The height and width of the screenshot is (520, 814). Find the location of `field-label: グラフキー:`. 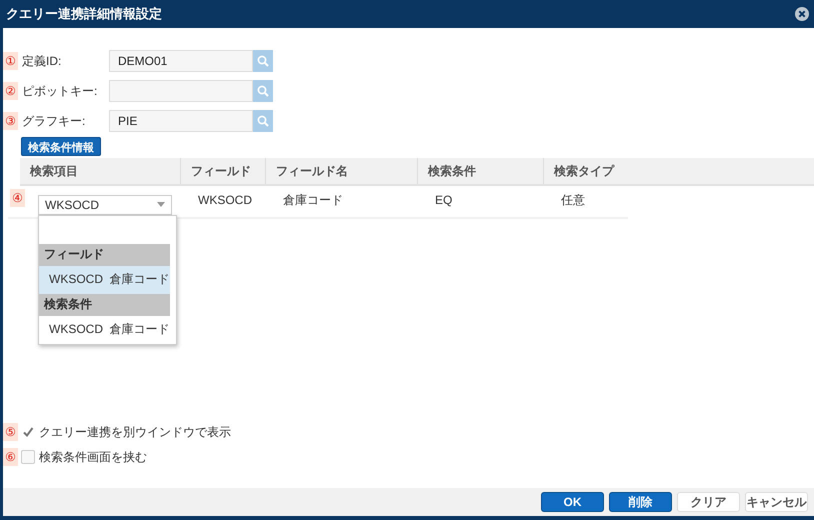

field-label: グラフキー: is located at coordinates (54, 121).